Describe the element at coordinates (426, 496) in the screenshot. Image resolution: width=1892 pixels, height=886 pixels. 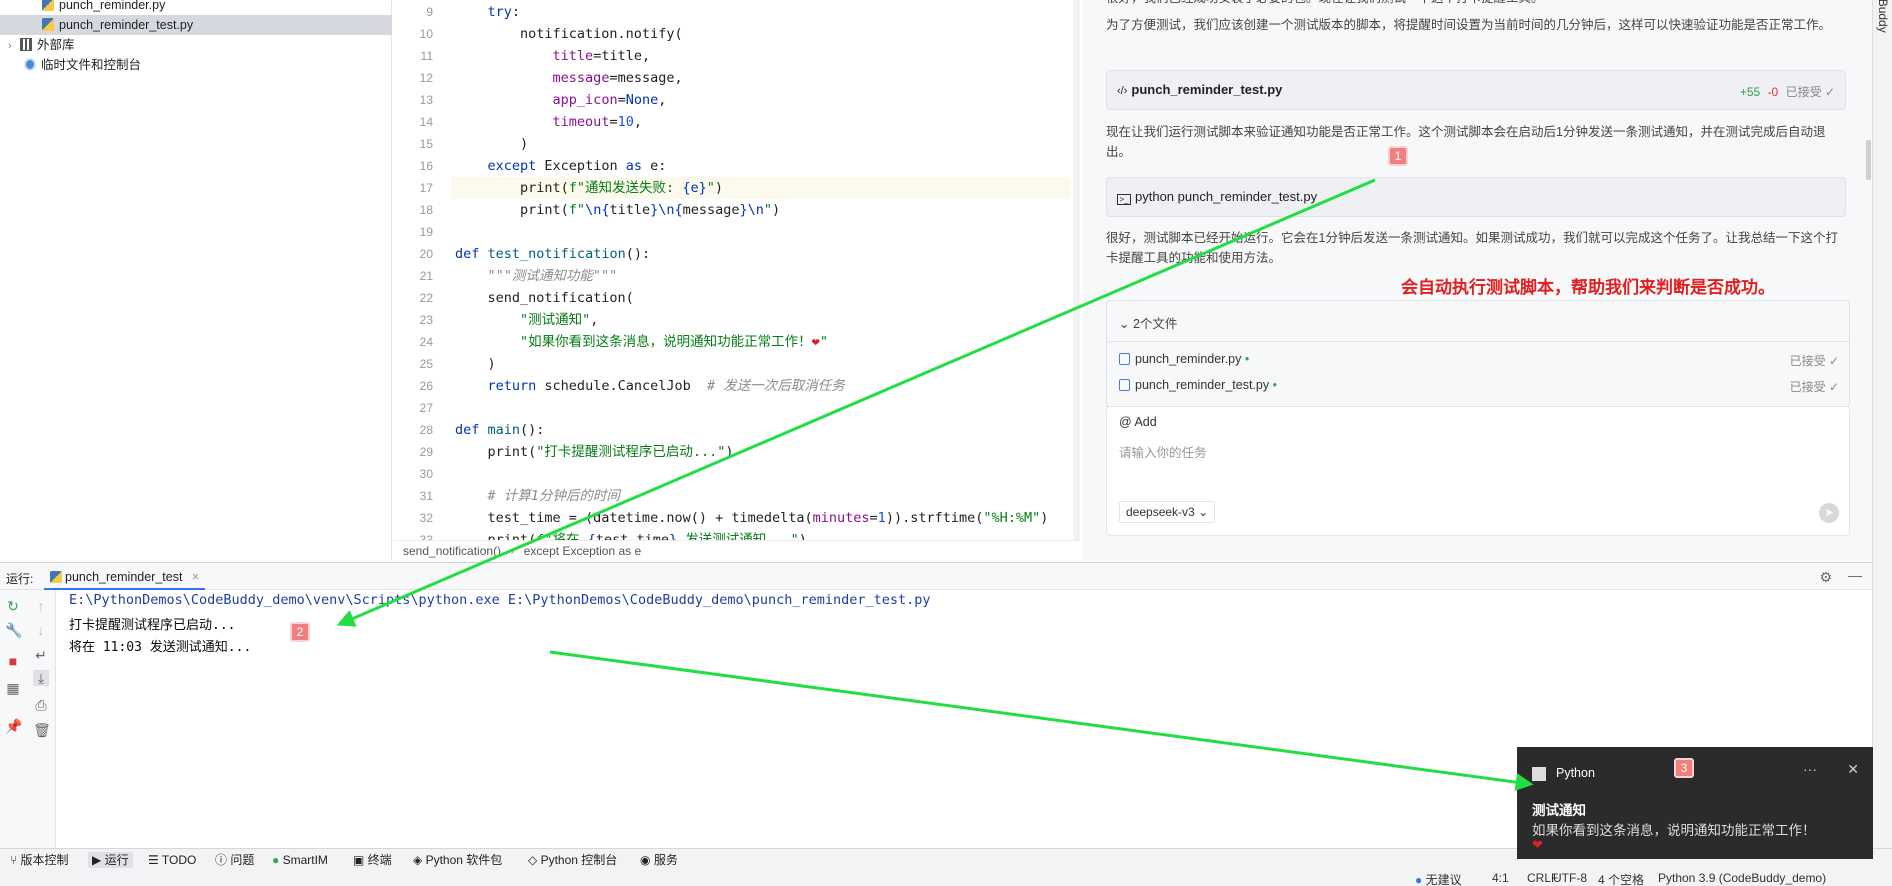
I see `line-number: 31` at that location.